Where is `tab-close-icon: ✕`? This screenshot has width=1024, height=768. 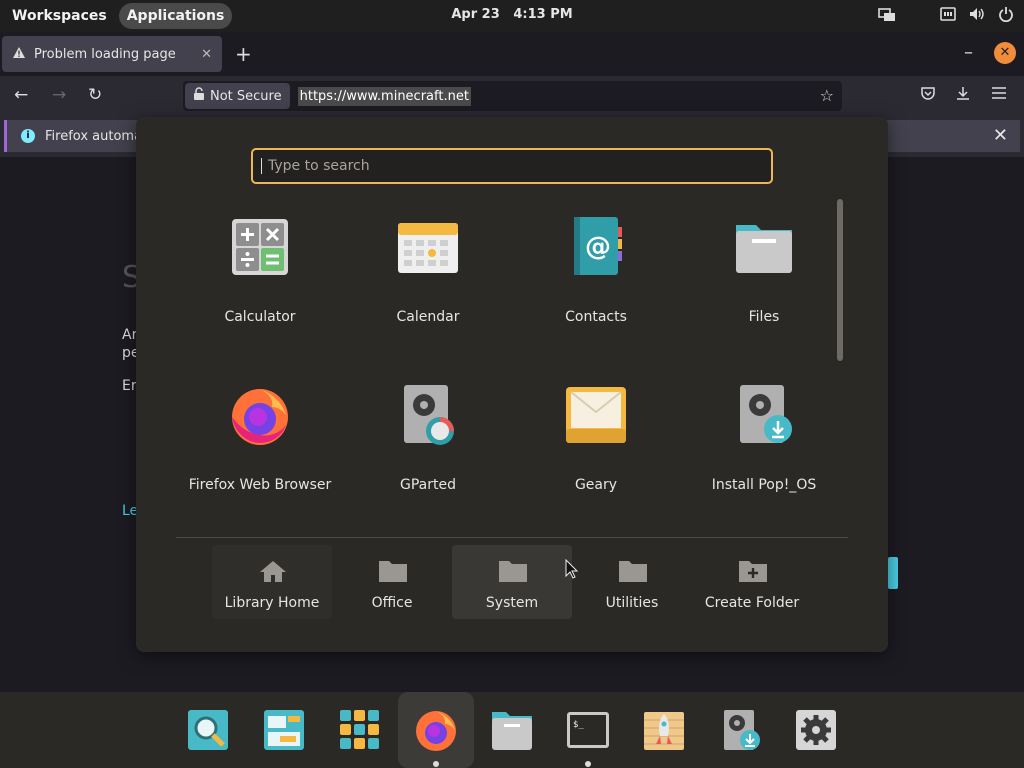 tab-close-icon: ✕ is located at coordinates (206, 54).